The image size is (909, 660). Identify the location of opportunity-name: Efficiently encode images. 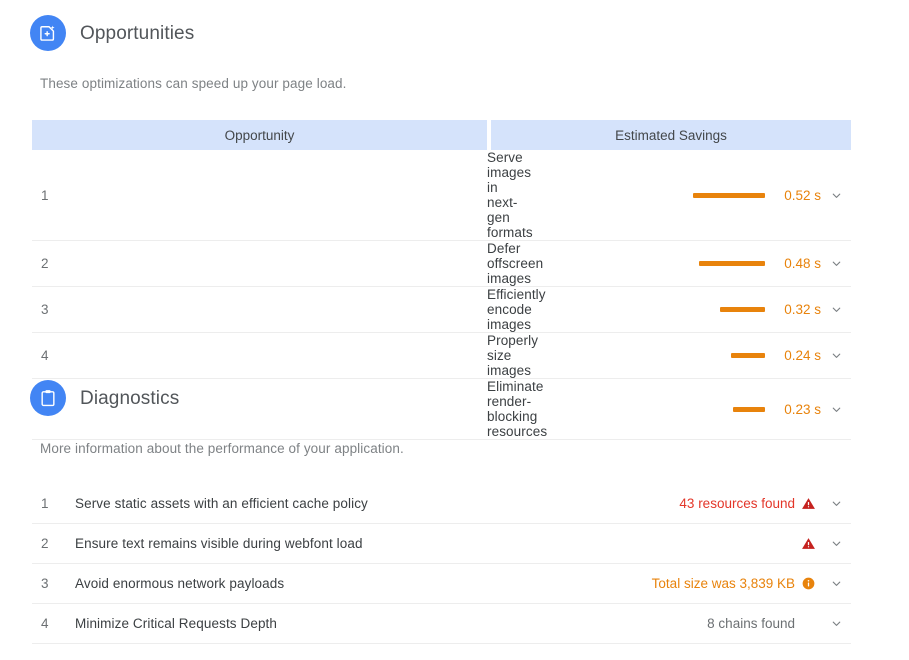
(516, 309).